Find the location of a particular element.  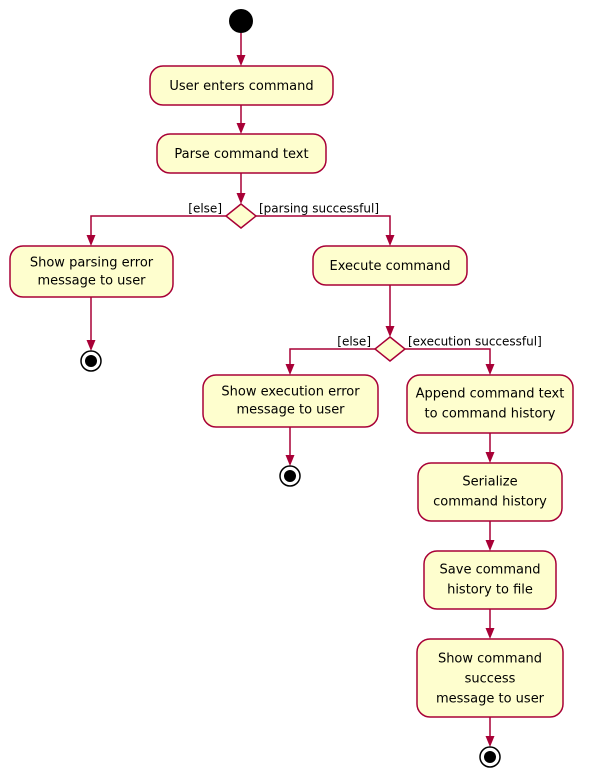

activity-label-line-2: history to file is located at coordinates (490, 590).